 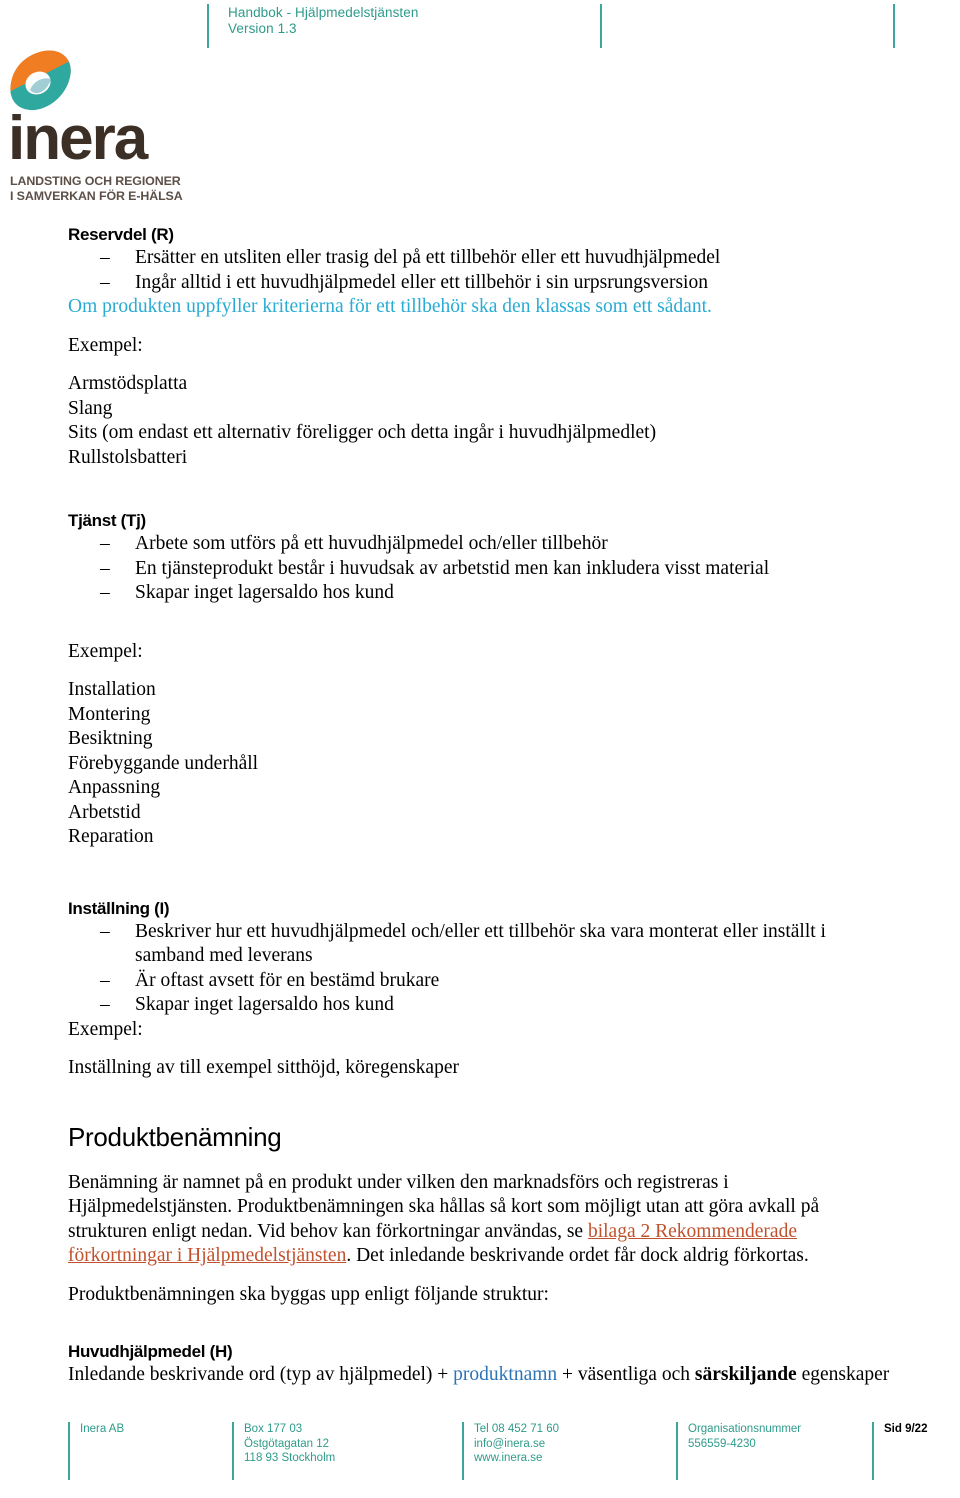 I want to click on footer-page-number: Sid 9/22, so click(x=906, y=1429).